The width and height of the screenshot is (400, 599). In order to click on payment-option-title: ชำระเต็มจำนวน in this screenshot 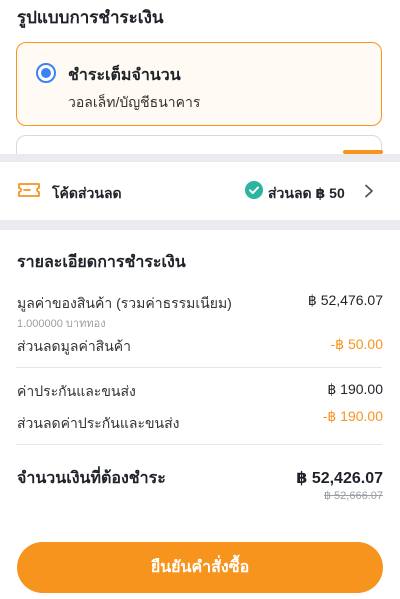, I will do `click(124, 75)`.